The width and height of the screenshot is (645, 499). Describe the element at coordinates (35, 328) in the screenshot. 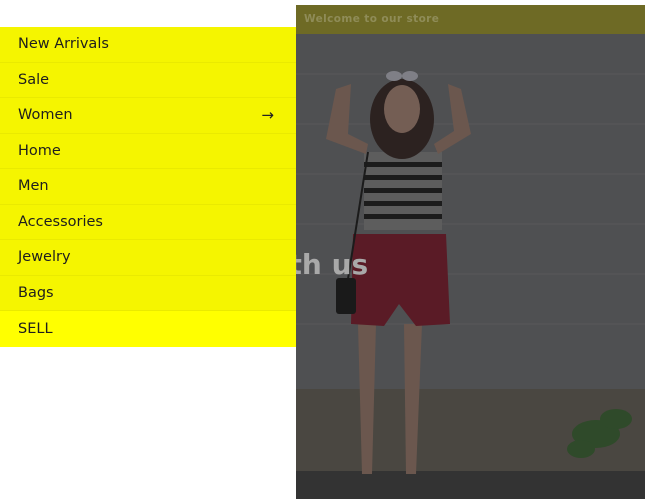

I see `menu-item-label: SELL` at that location.